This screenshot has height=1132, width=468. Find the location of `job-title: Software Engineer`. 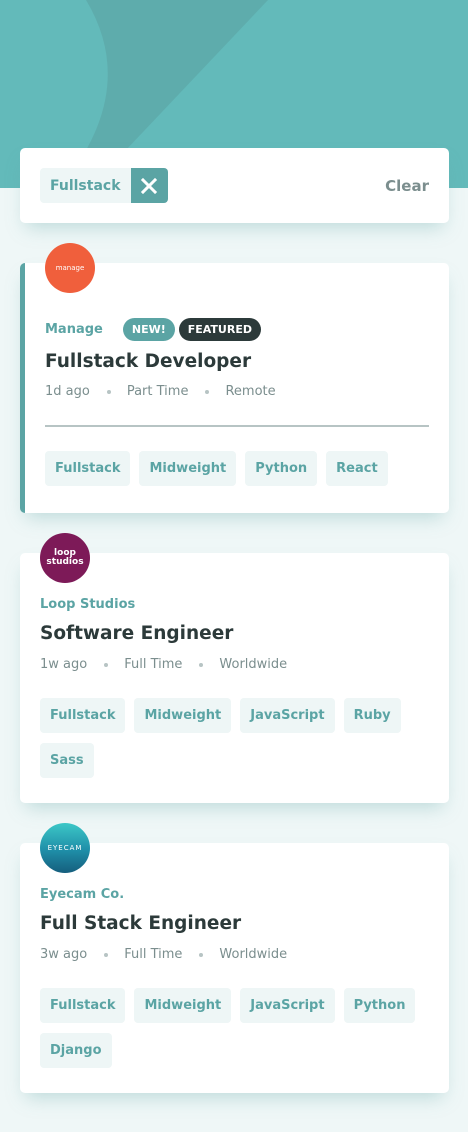

job-title: Software Engineer is located at coordinates (234, 633).